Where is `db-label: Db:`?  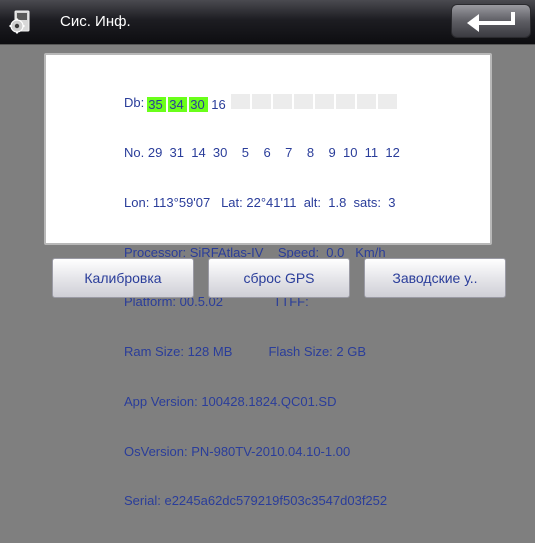 db-label: Db: is located at coordinates (134, 103).